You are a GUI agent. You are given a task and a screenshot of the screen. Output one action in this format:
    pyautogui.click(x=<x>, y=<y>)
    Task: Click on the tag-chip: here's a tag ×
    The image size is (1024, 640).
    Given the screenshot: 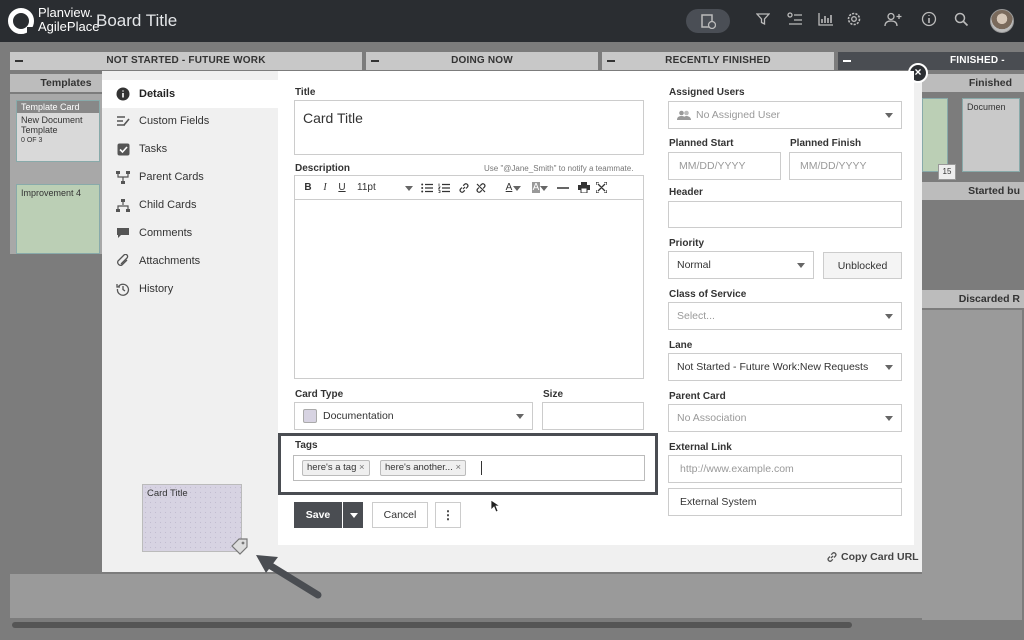 What is the action you would take?
    pyautogui.click(x=336, y=468)
    